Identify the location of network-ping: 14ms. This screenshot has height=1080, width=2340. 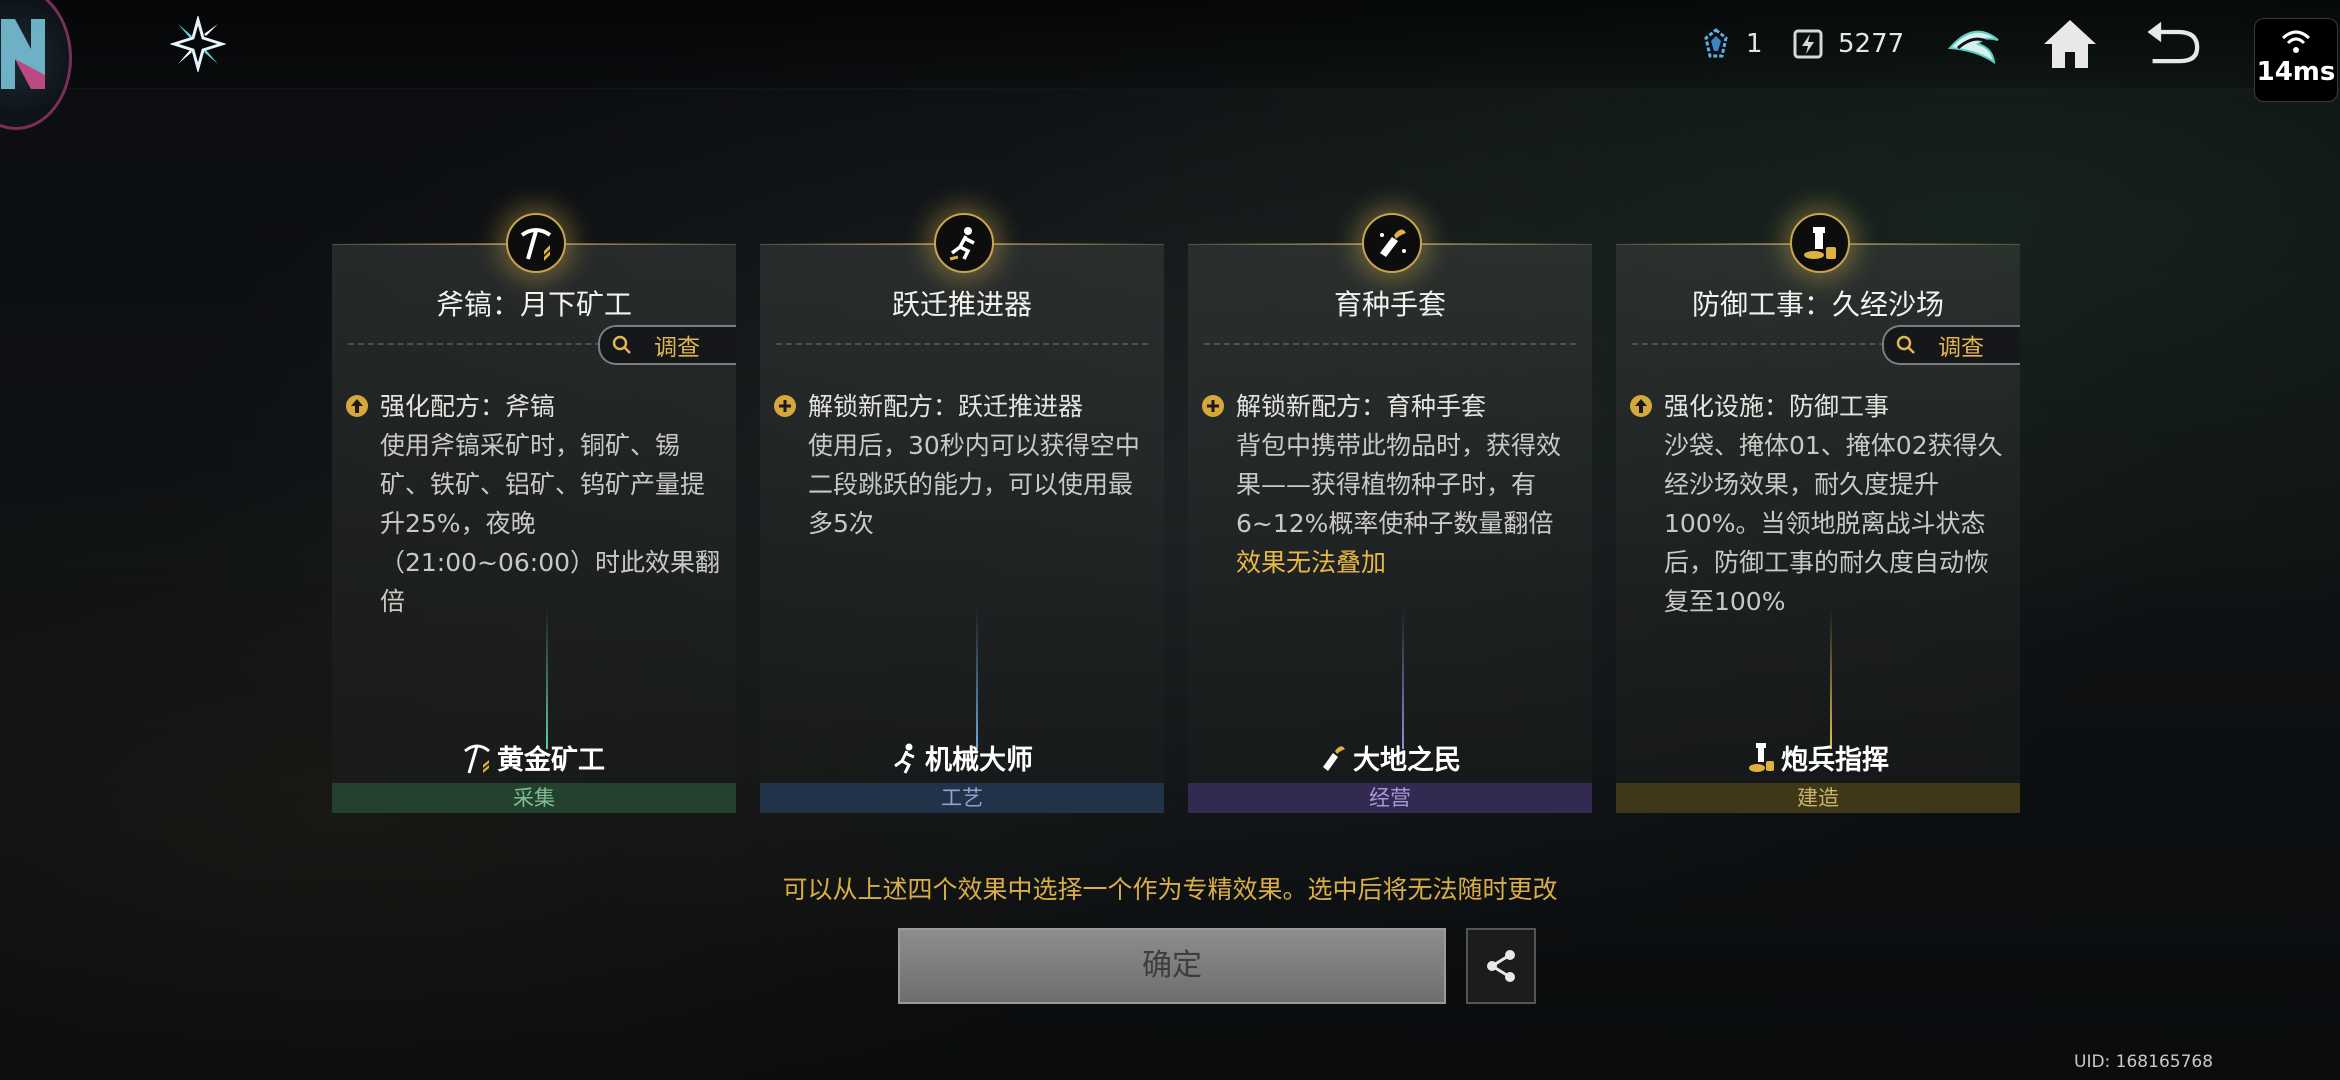
(2296, 60).